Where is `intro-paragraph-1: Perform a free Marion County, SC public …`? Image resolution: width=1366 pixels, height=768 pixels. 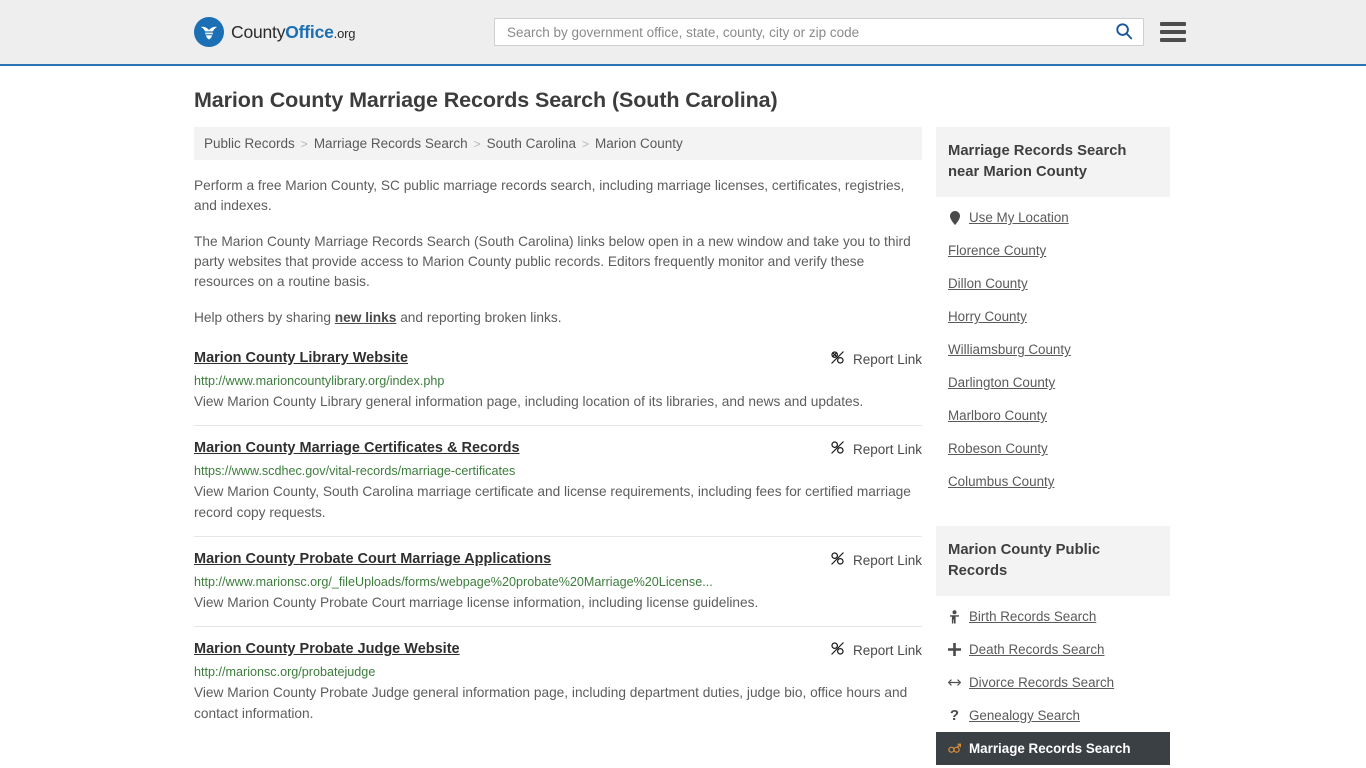
intro-paragraph-1: Perform a free Marion County, SC public … is located at coordinates (549, 195).